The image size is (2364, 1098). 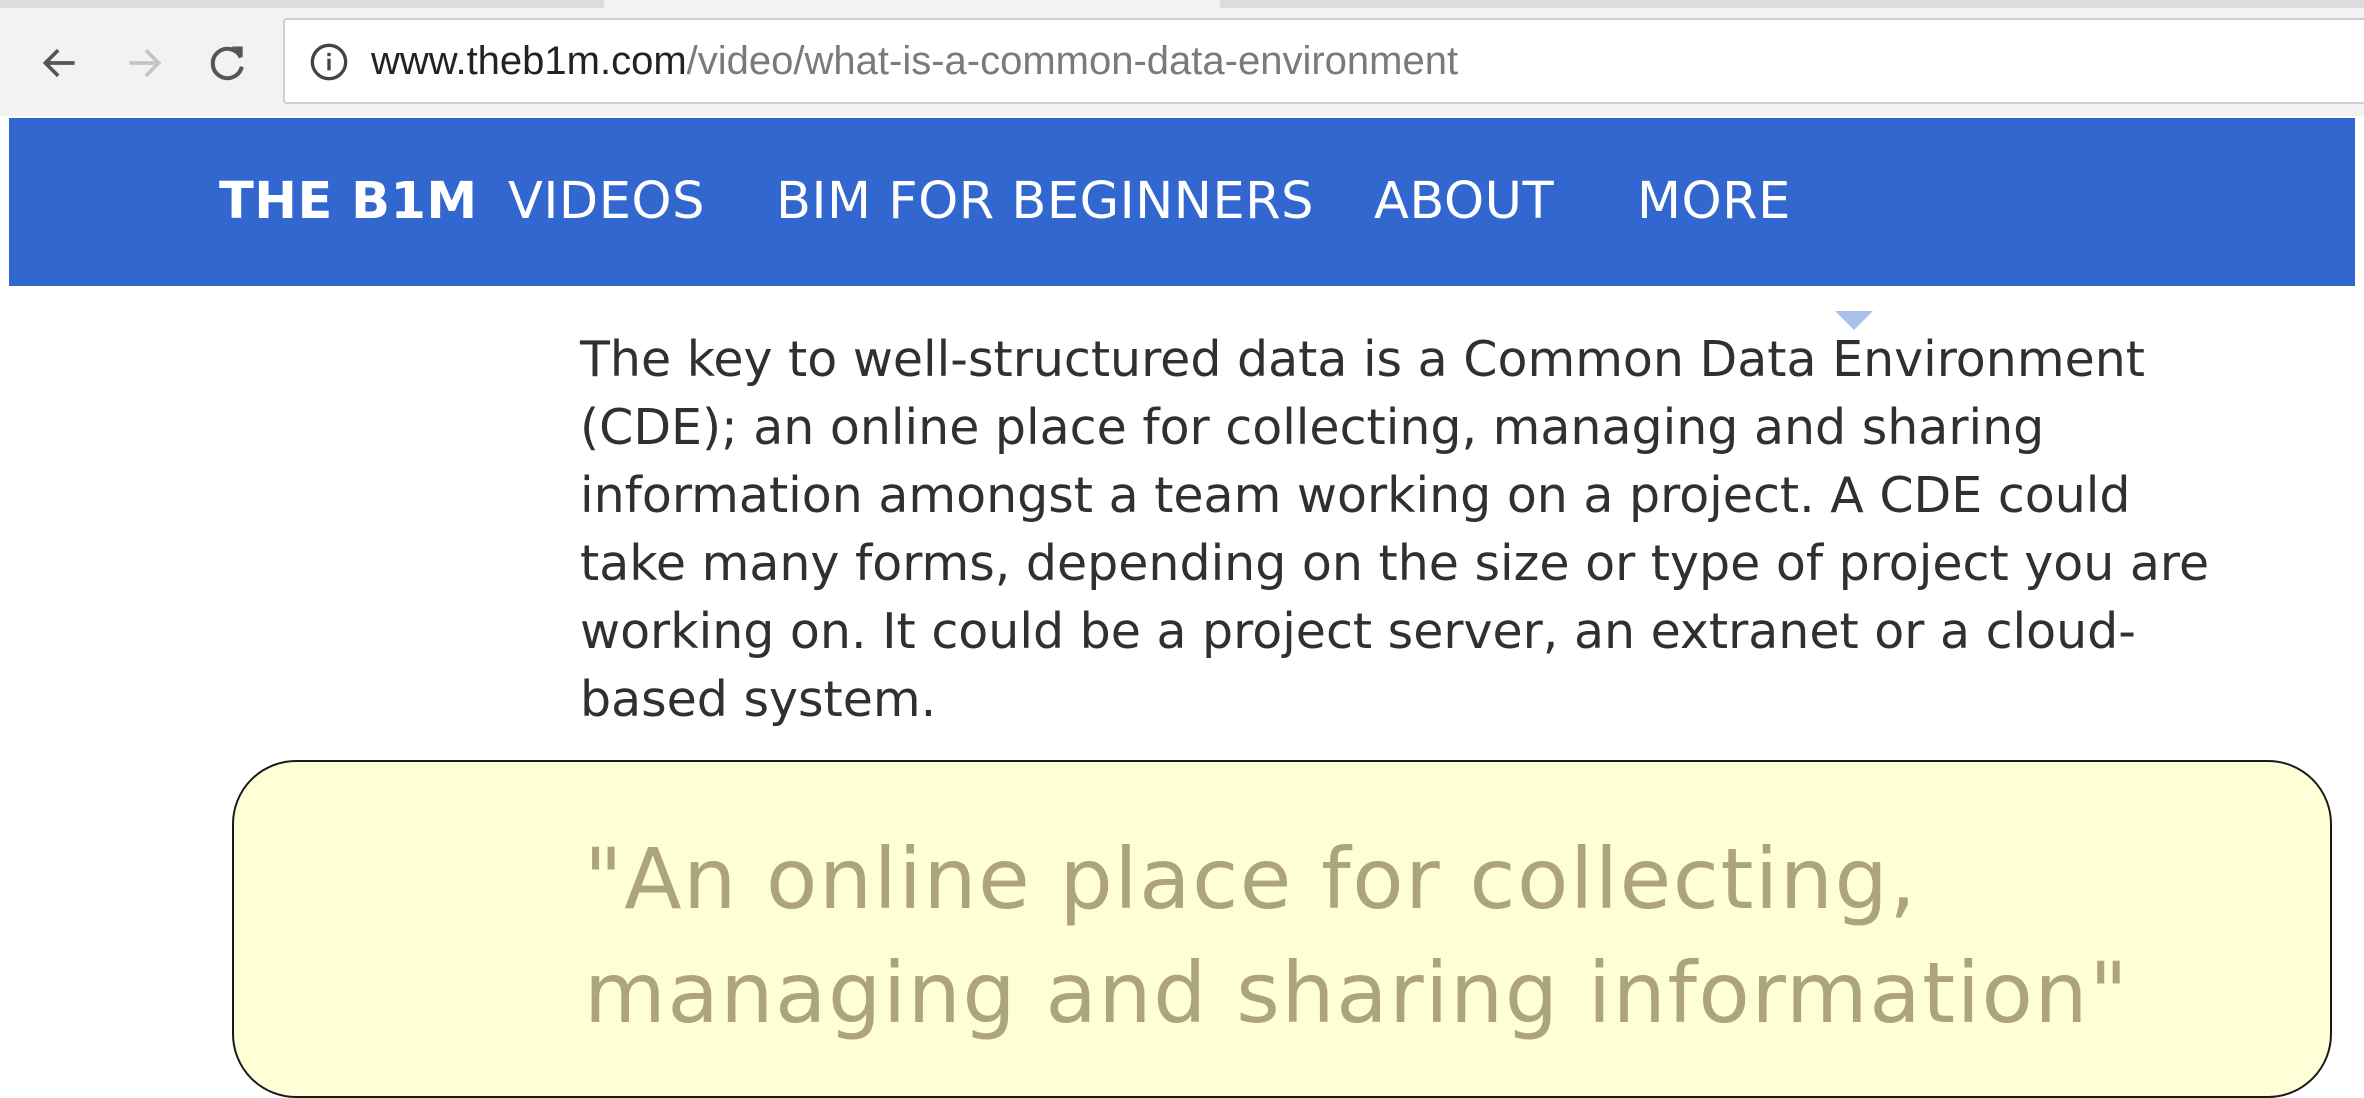 What do you see at coordinates (1714, 202) in the screenshot?
I see `nav-link-more: MORE` at bounding box center [1714, 202].